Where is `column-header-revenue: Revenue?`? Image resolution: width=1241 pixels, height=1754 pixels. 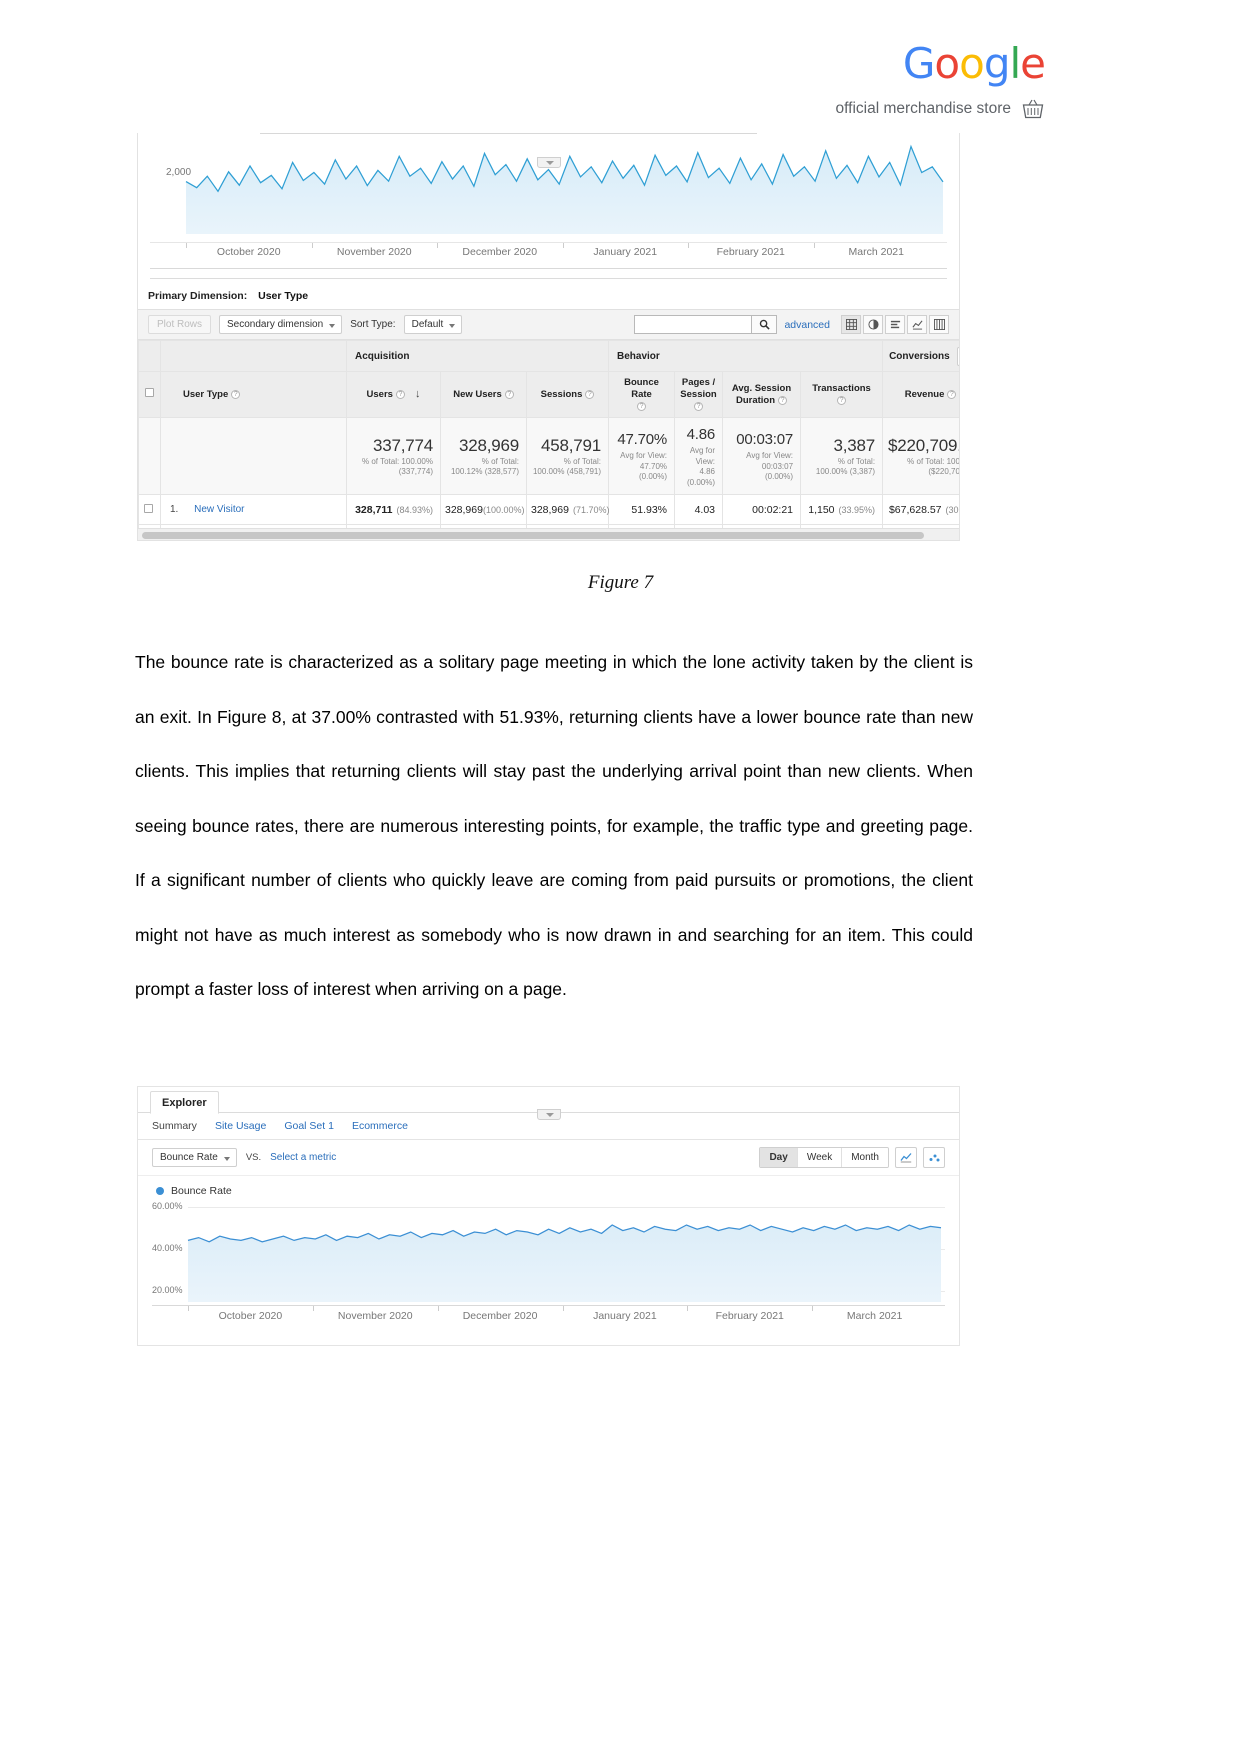 column-header-revenue: Revenue? is located at coordinates (920, 394).